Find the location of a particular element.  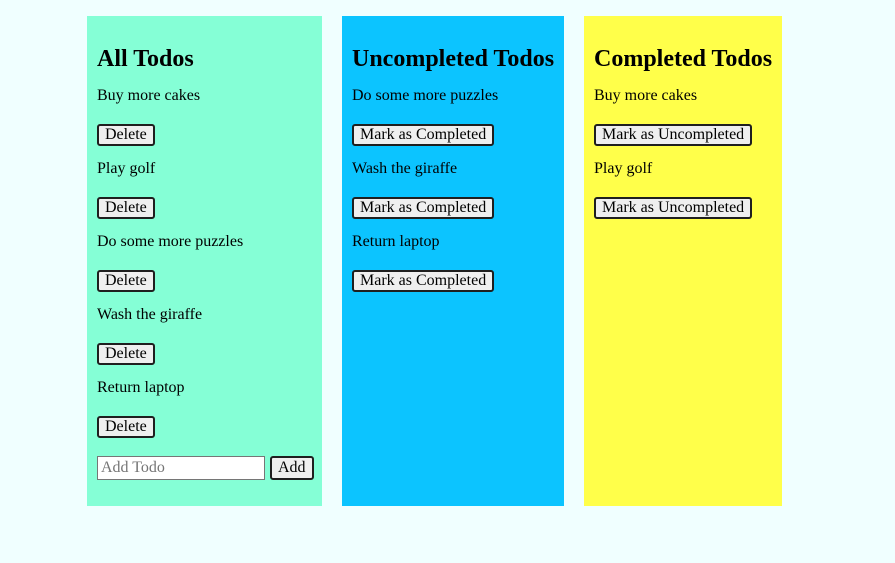

completed-todo-item: Play golf Mark as Uncompleted is located at coordinates (683, 189).